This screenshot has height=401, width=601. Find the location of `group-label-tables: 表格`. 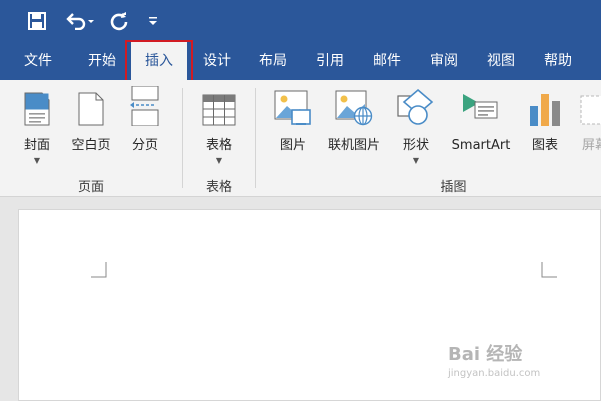

group-label-tables: 表格 is located at coordinates (218, 187).